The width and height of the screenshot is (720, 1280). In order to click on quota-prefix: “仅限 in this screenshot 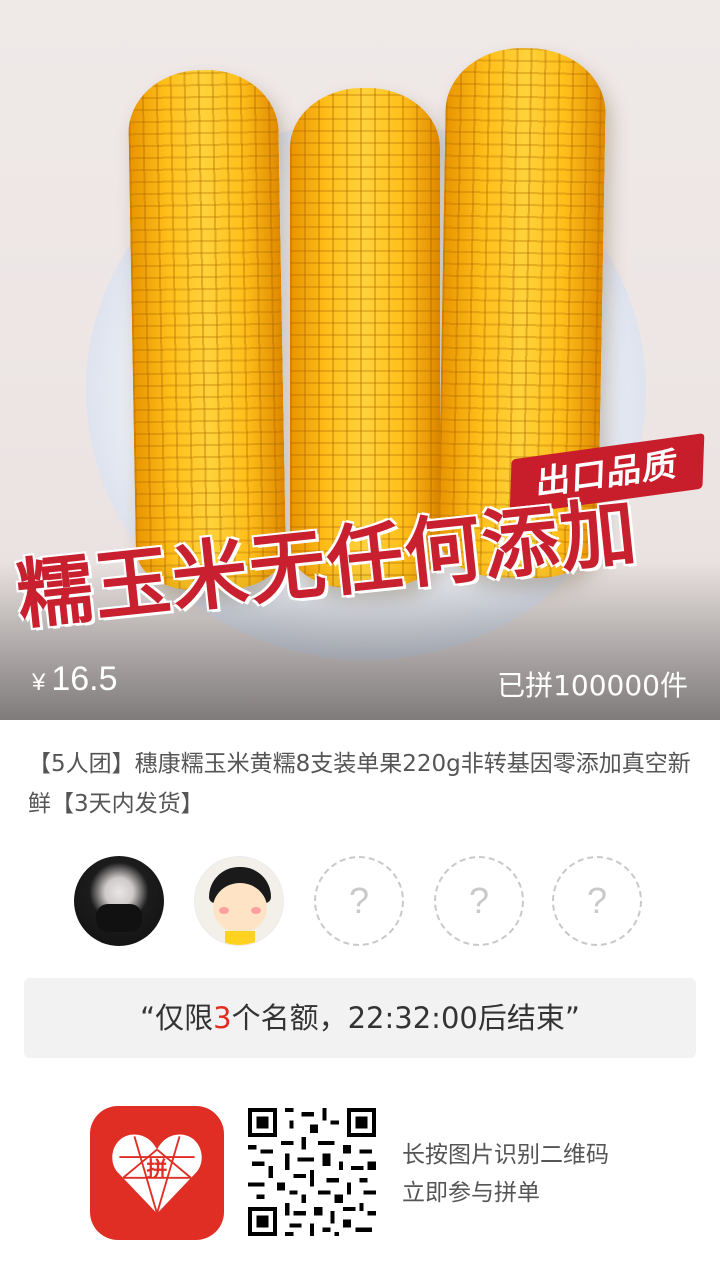, I will do `click(177, 1018)`.